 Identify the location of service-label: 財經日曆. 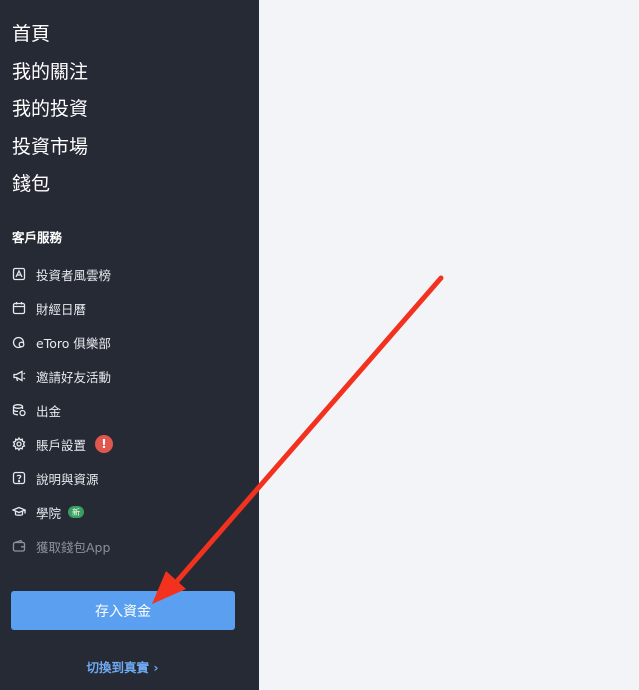
(61, 309).